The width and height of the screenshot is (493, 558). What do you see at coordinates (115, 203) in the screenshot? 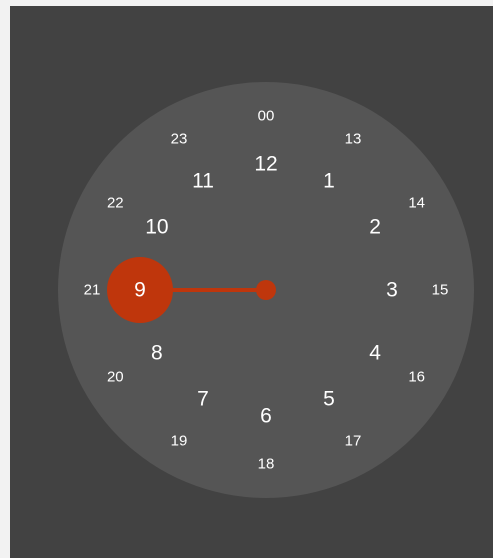
I see `hour-option-22: 22` at bounding box center [115, 203].